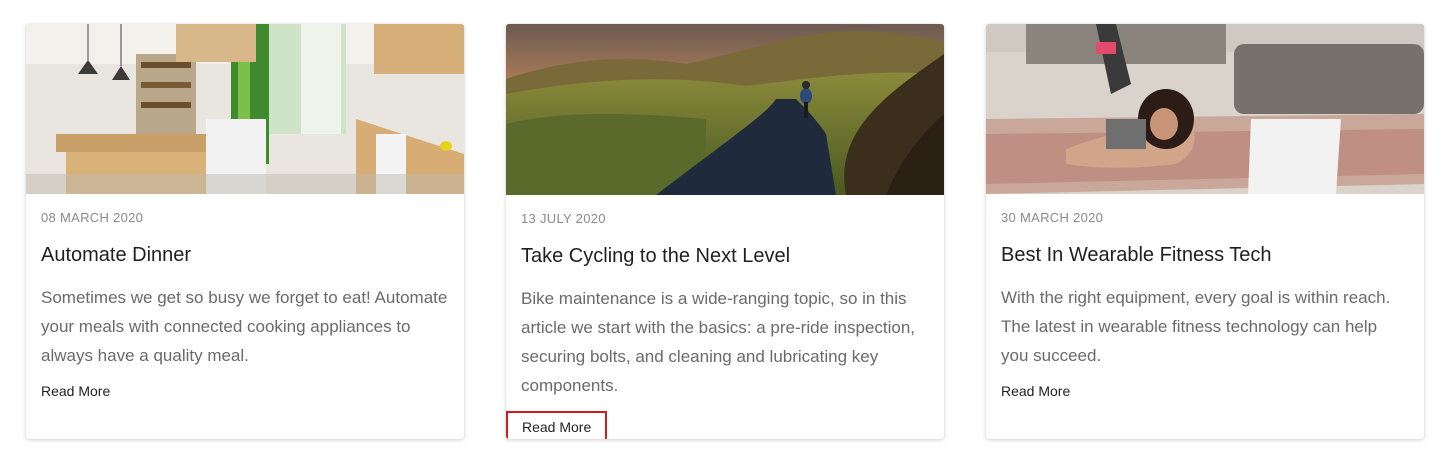  Describe the element at coordinates (725, 256) in the screenshot. I see `post-title: Take Cycling to the Next Level` at that location.